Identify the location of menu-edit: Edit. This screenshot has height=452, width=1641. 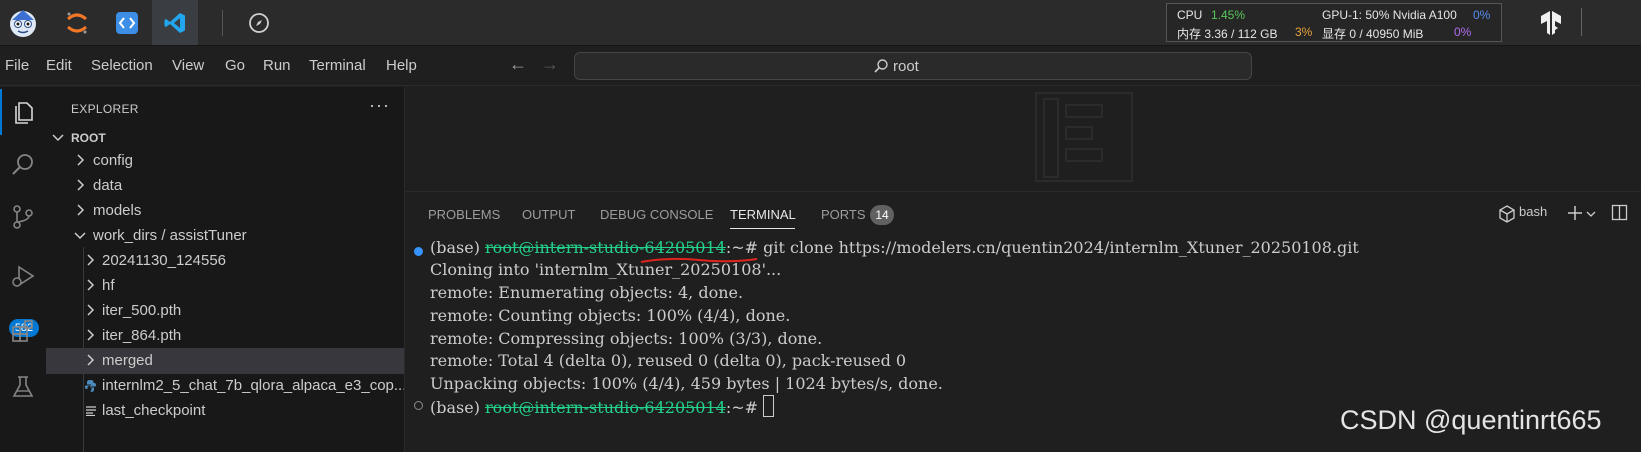
(59, 65).